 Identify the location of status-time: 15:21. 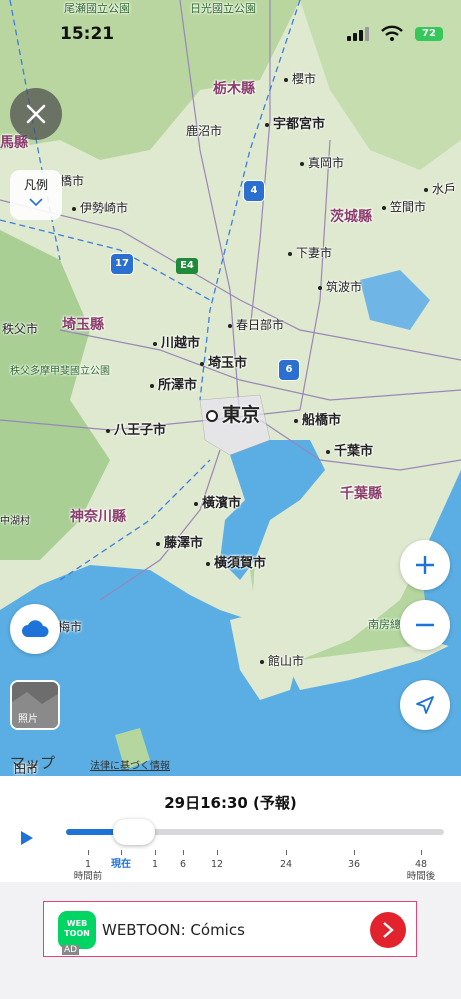
(87, 34).